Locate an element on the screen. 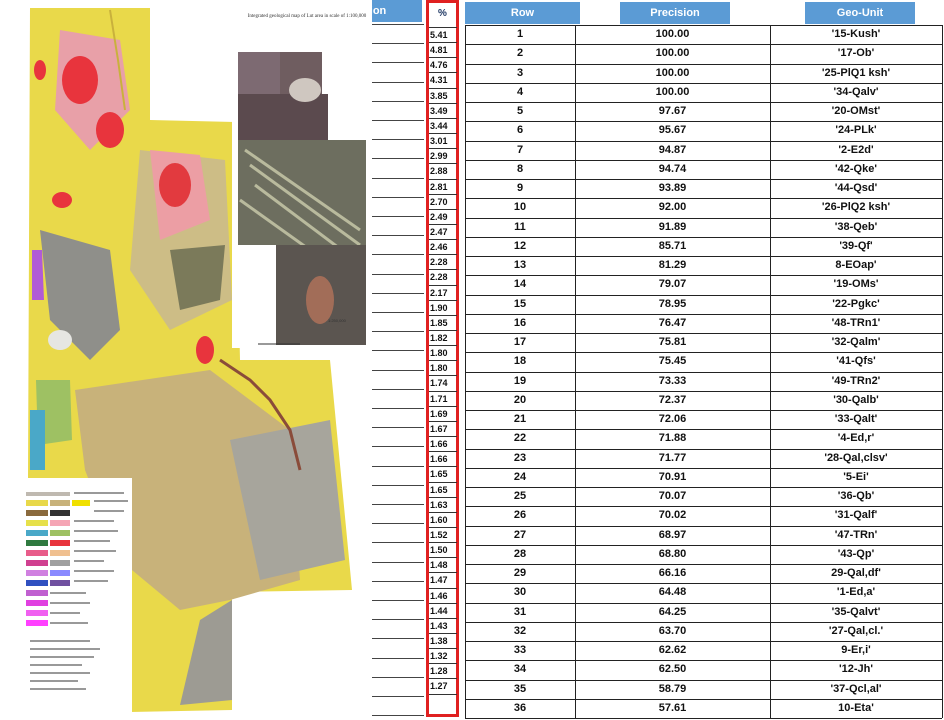  geo-unit-cell: '36-Qb' is located at coordinates (856, 496).